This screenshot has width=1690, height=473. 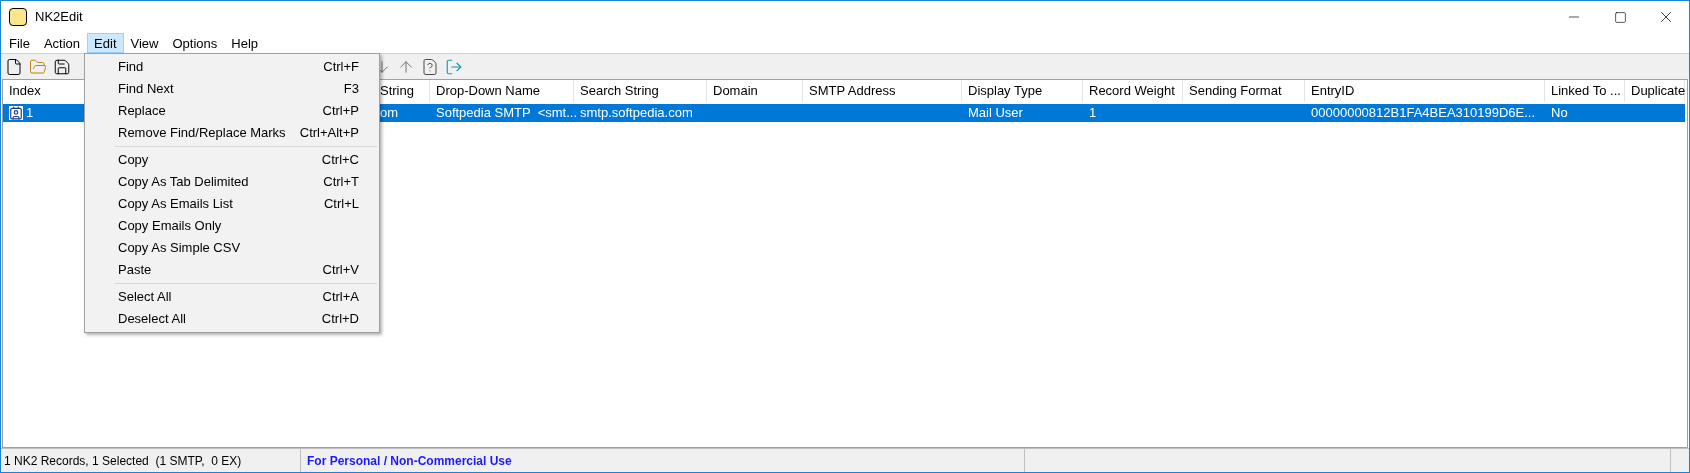 I want to click on column-header: Sending Format, so click(x=1244, y=91).